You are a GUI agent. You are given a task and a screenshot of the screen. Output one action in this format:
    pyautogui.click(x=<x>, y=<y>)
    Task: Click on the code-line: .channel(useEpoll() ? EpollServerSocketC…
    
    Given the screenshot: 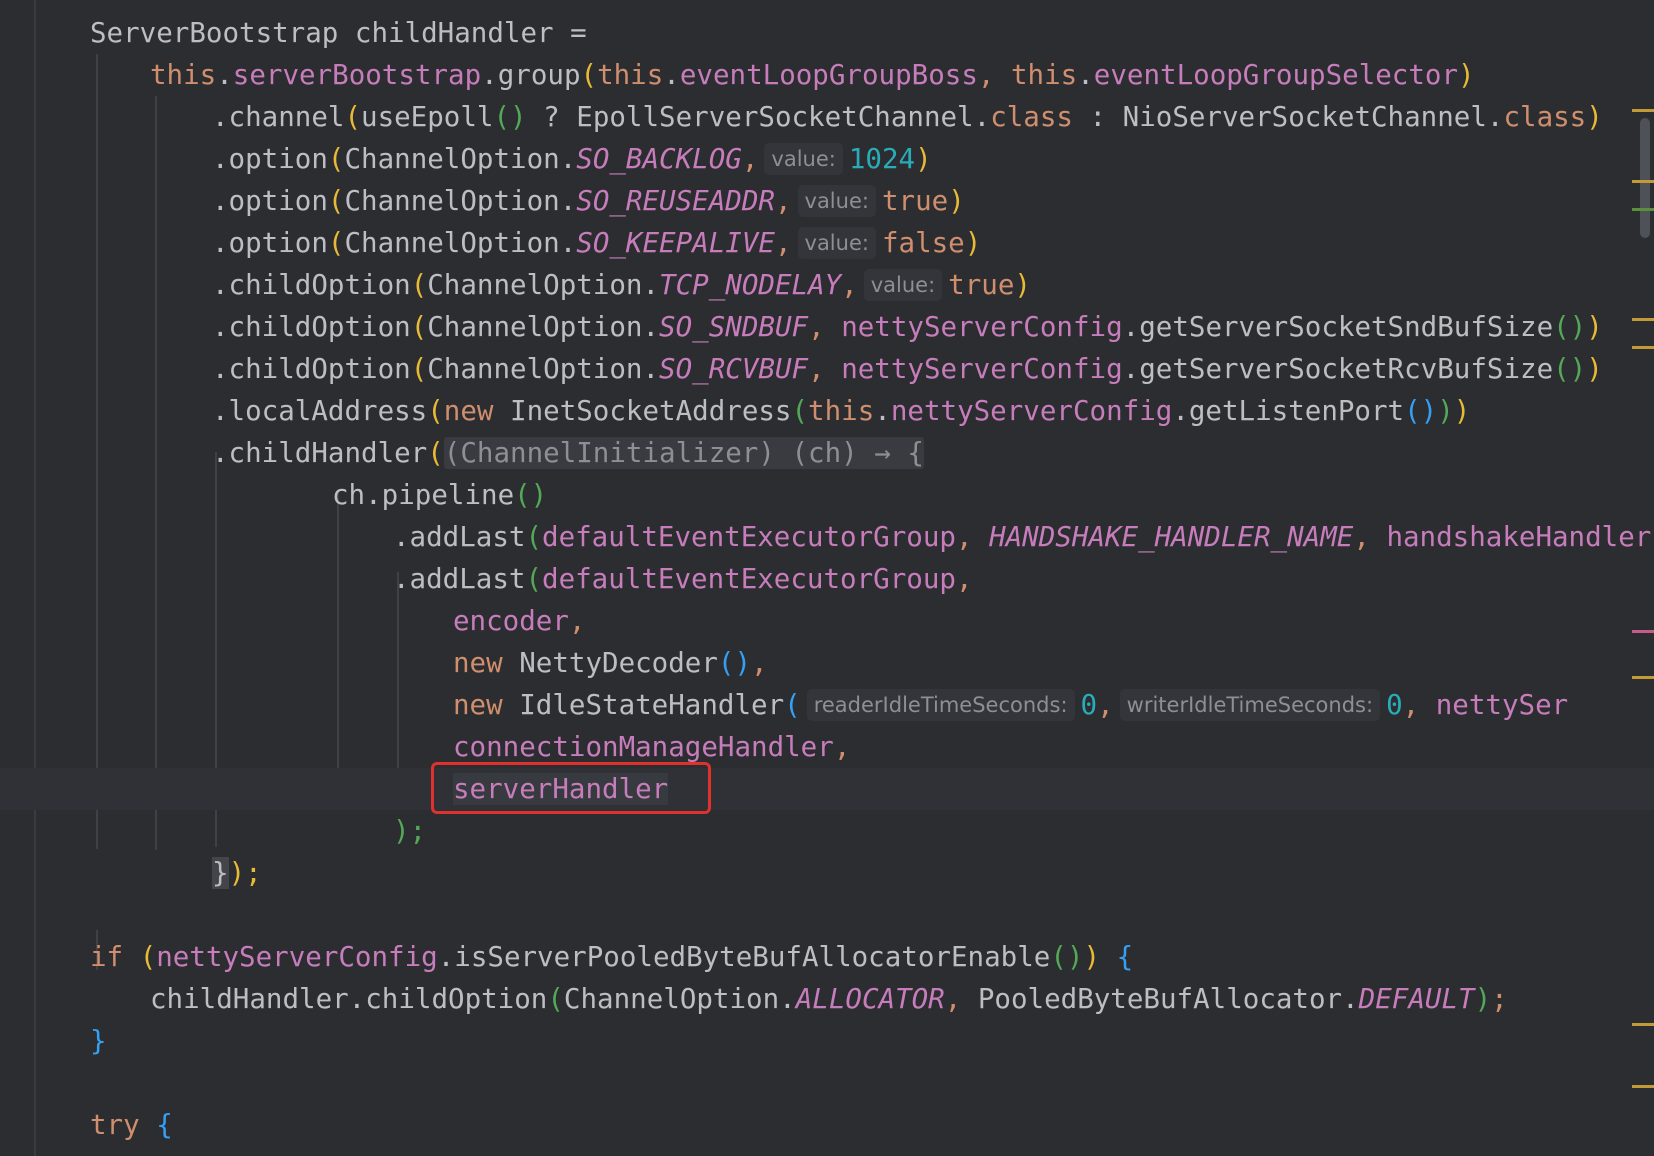 What is the action you would take?
    pyautogui.click(x=827, y=117)
    